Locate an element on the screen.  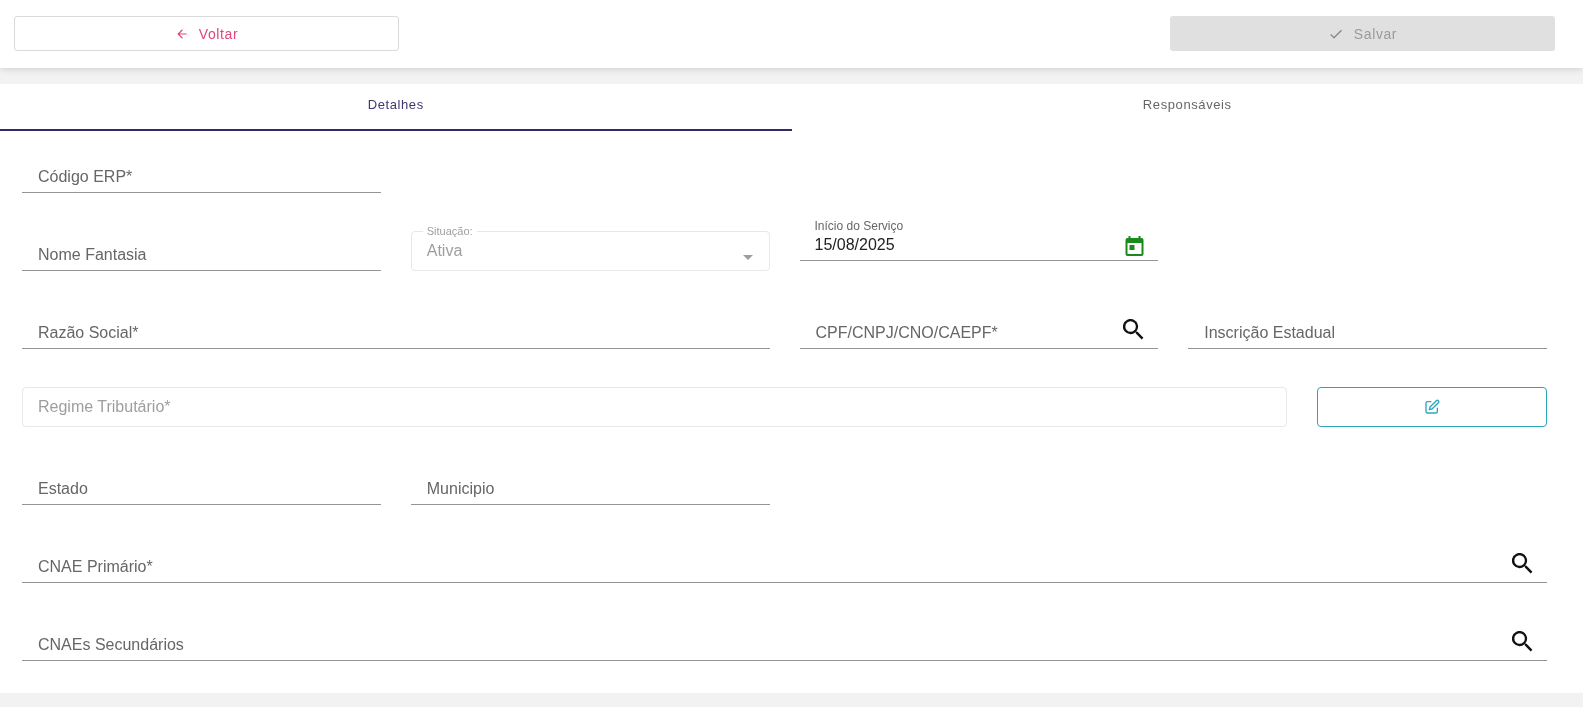
calendar-icon is located at coordinates (1135, 245).